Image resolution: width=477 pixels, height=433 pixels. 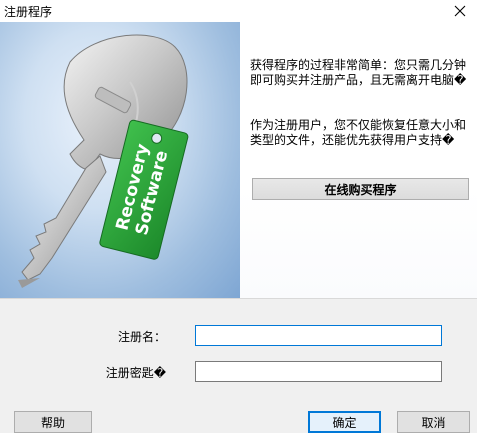 I want to click on info-paragraph-2: 作为注册用户，您不仅能恢复任意大小和 类型的文件，还能优先获得用户支持�, so click(x=362, y=133).